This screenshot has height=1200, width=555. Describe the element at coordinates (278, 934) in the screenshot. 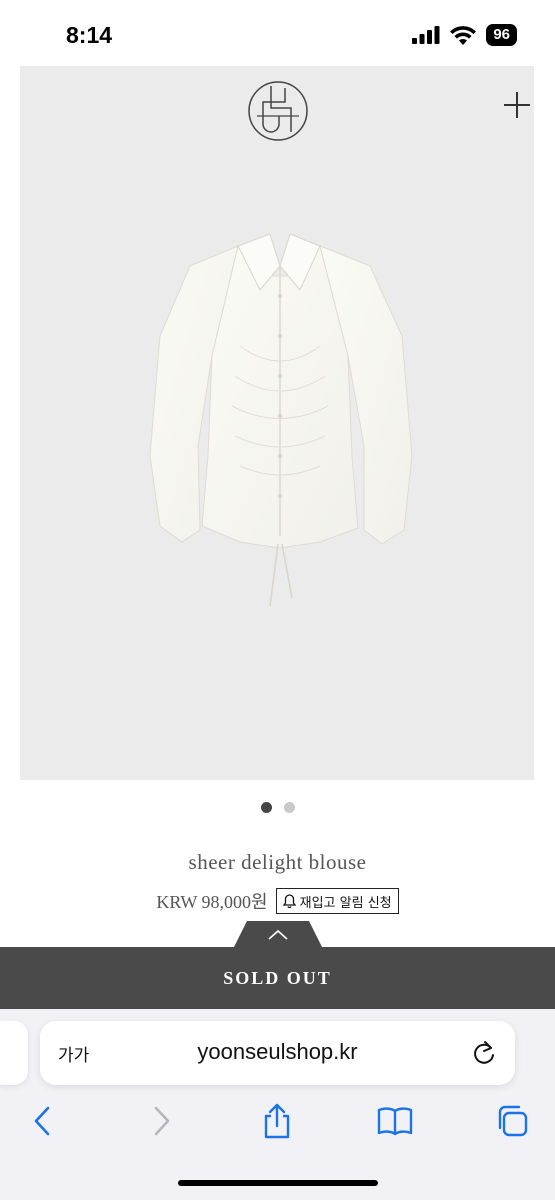

I see `expand-tab` at that location.